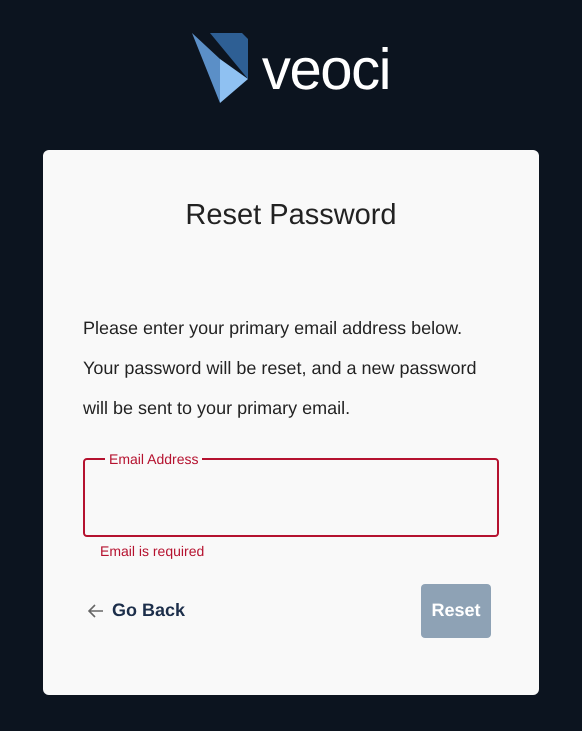 This screenshot has width=582, height=731. I want to click on logo-text: veoci, so click(326, 72).